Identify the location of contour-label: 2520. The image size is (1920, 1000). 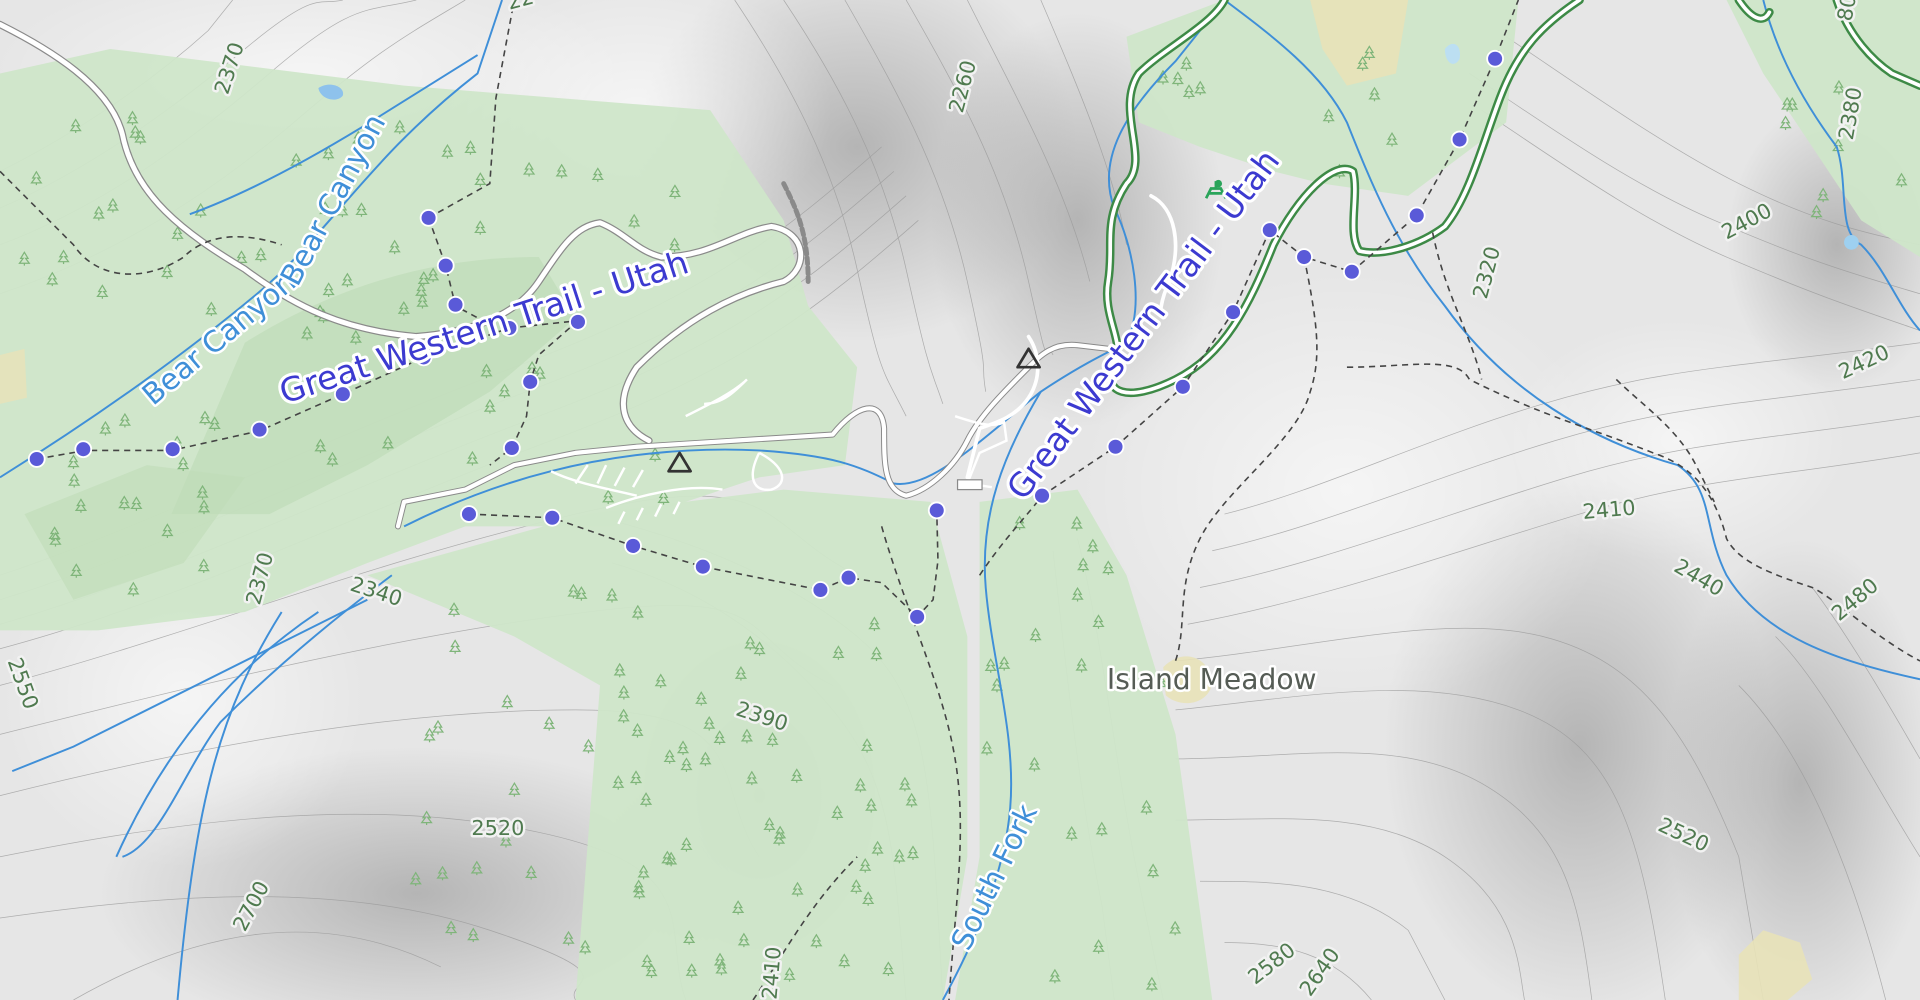
(497, 828).